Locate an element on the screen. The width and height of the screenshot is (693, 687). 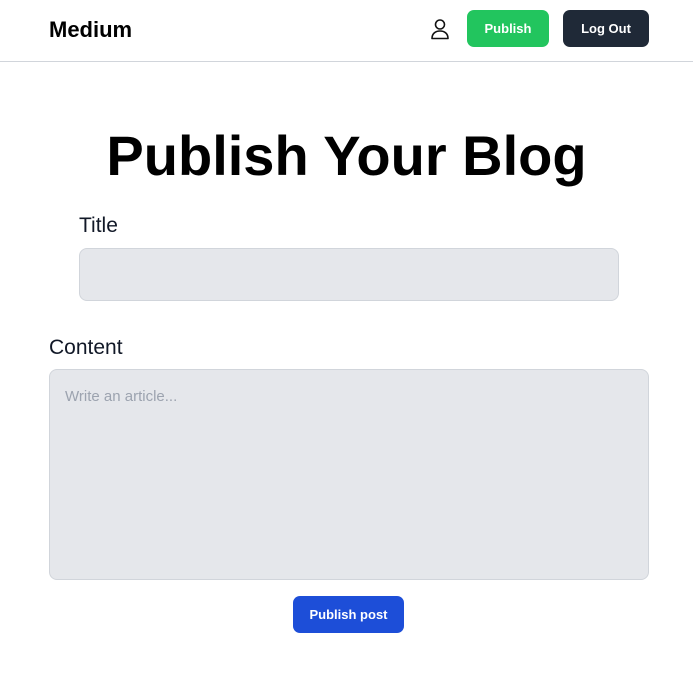
publish-post-button: Publish post is located at coordinates (348, 614).